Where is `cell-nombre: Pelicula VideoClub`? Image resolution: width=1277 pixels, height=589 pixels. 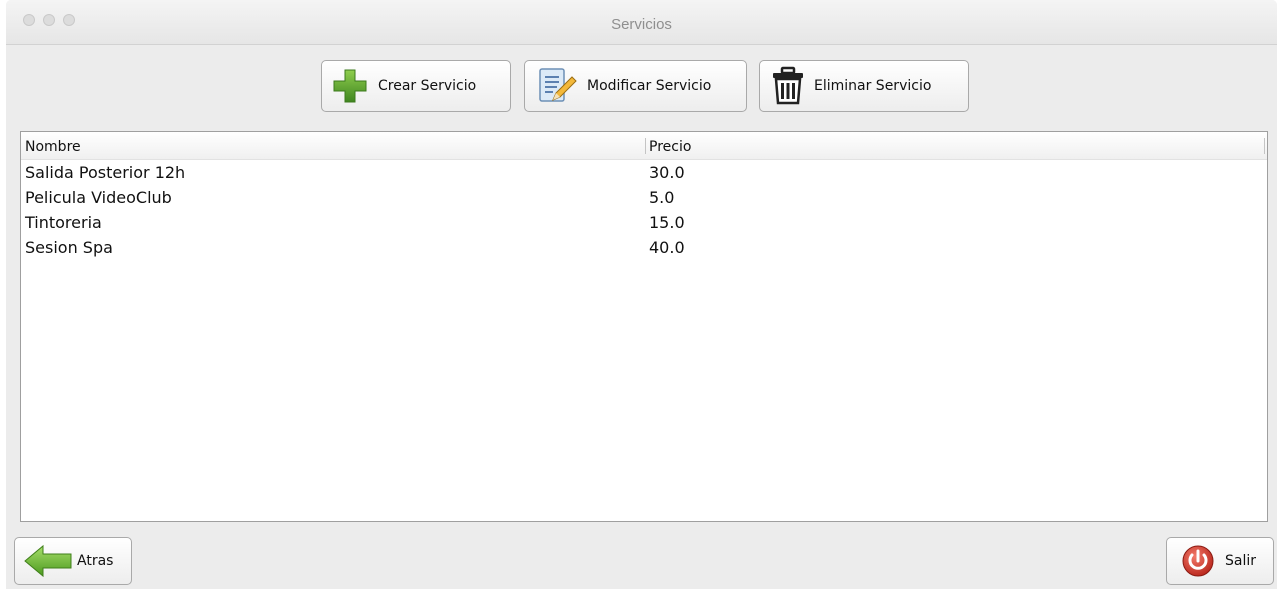
cell-nombre: Pelicula VideoClub is located at coordinates (98, 197).